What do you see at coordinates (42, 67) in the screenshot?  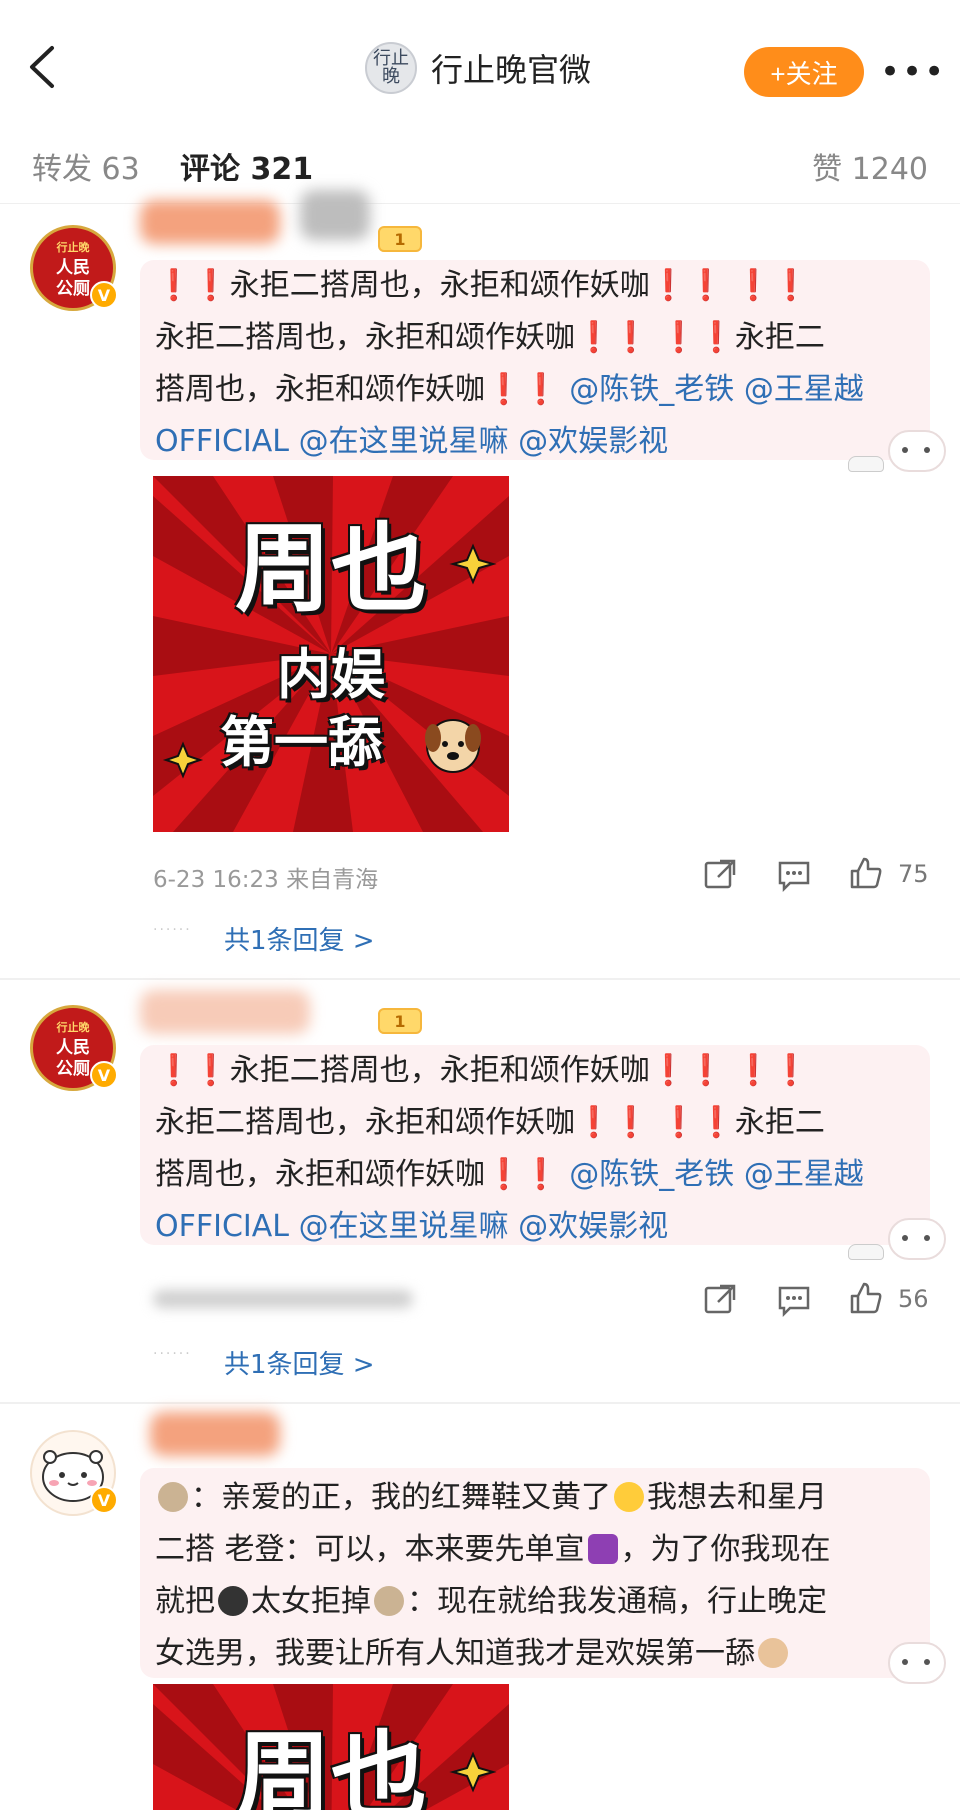 I see `chevron-left-icon` at bounding box center [42, 67].